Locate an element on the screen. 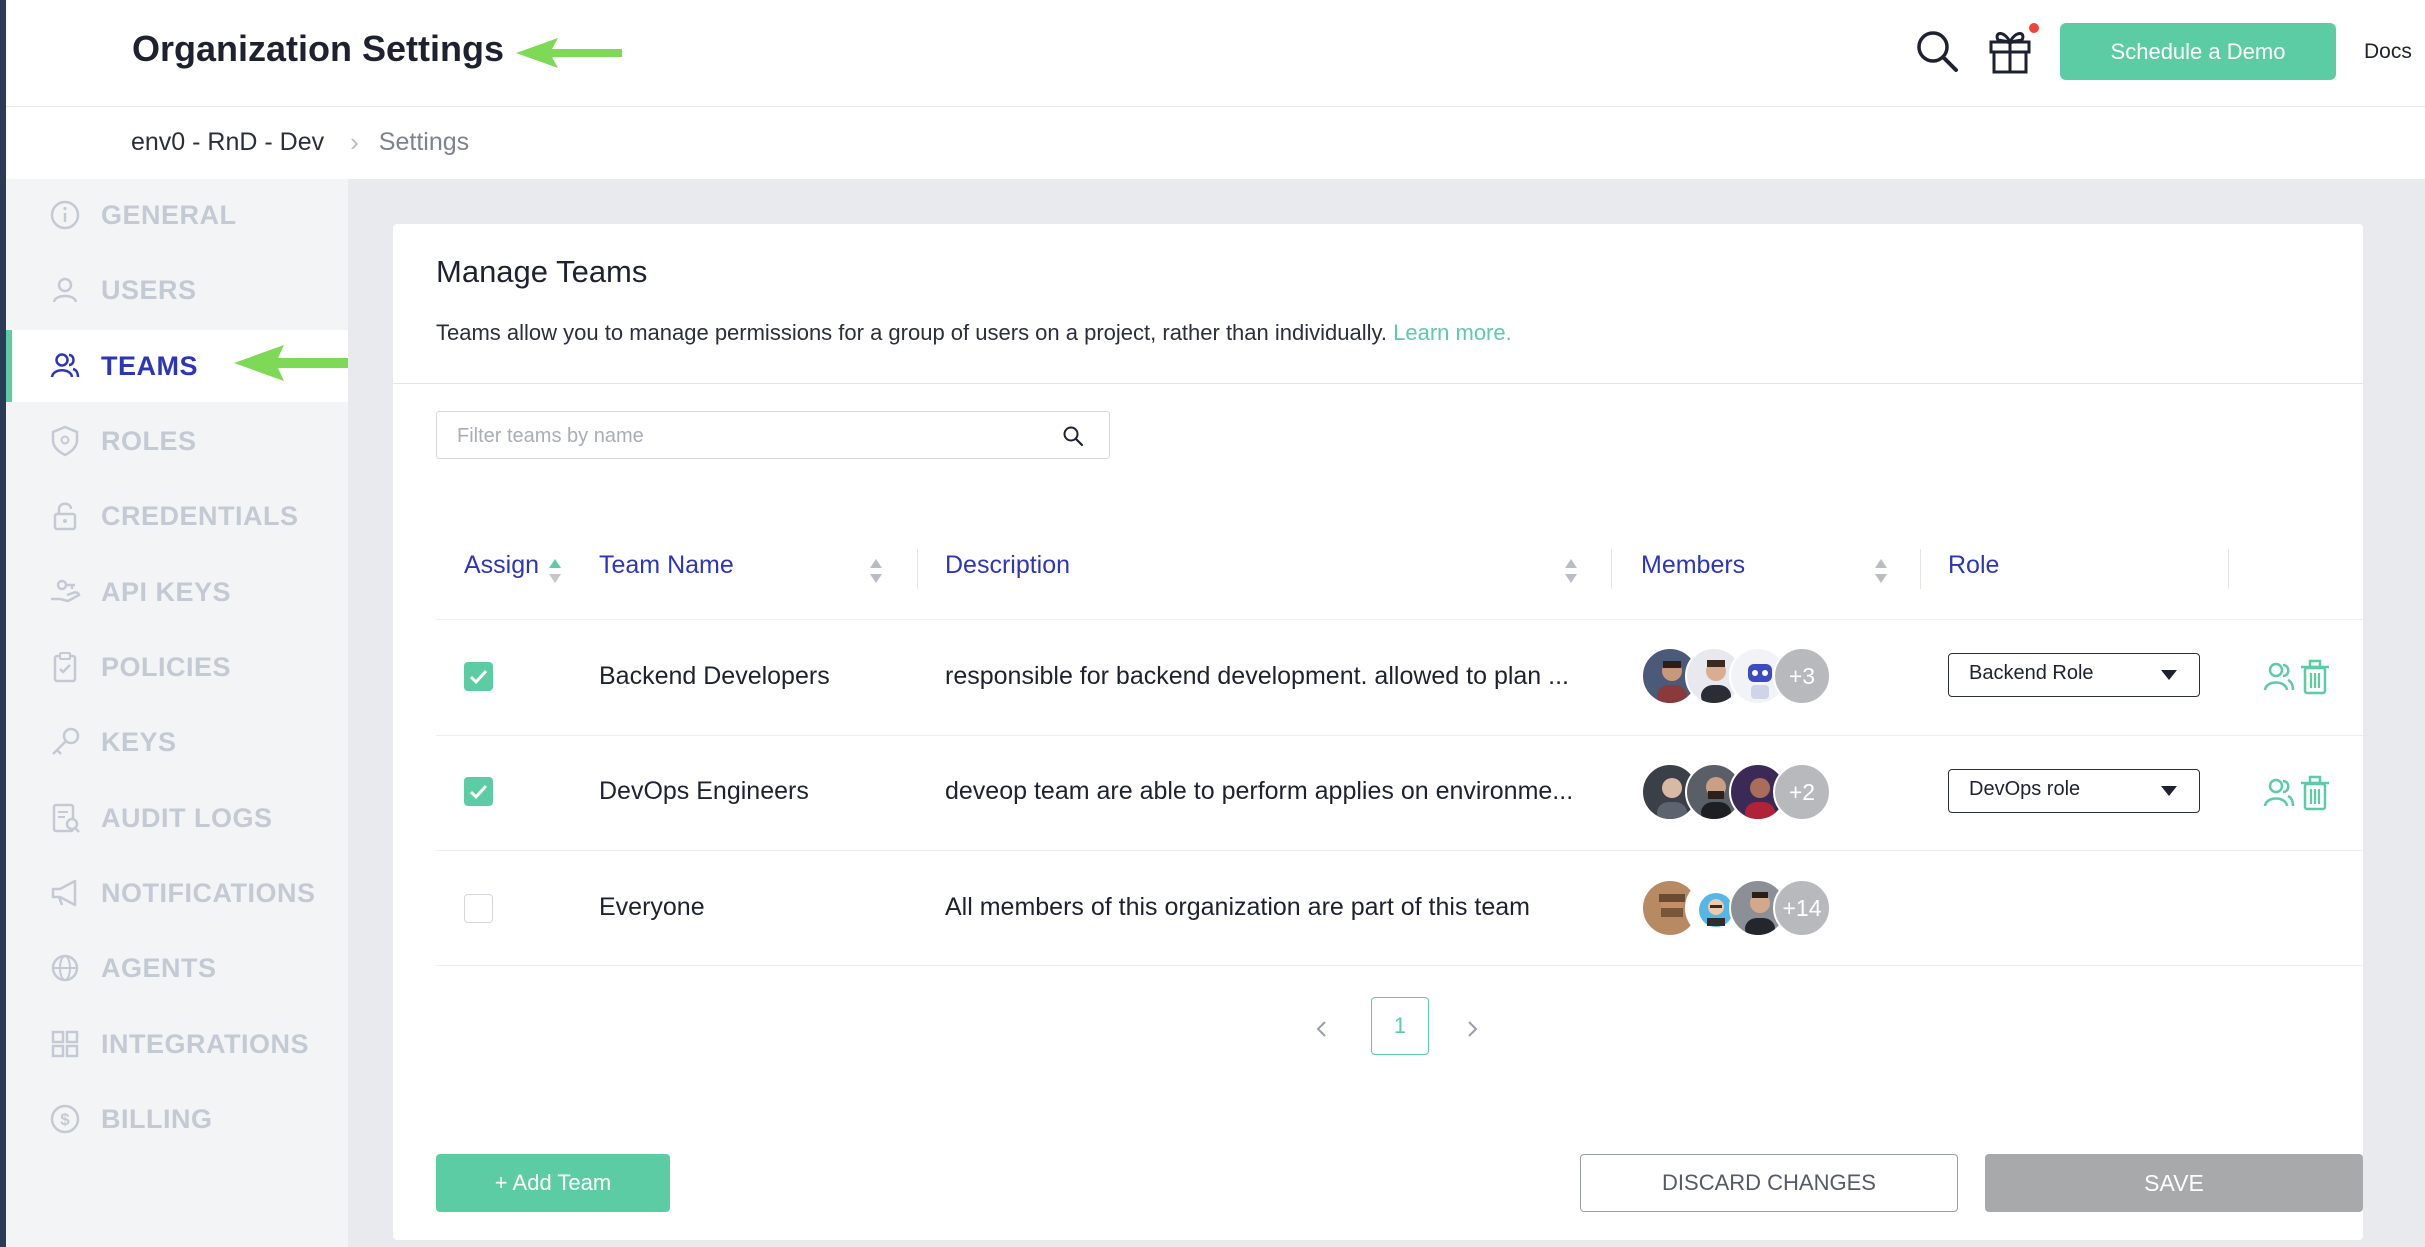  team-name: DevOps Engineers is located at coordinates (704, 791).